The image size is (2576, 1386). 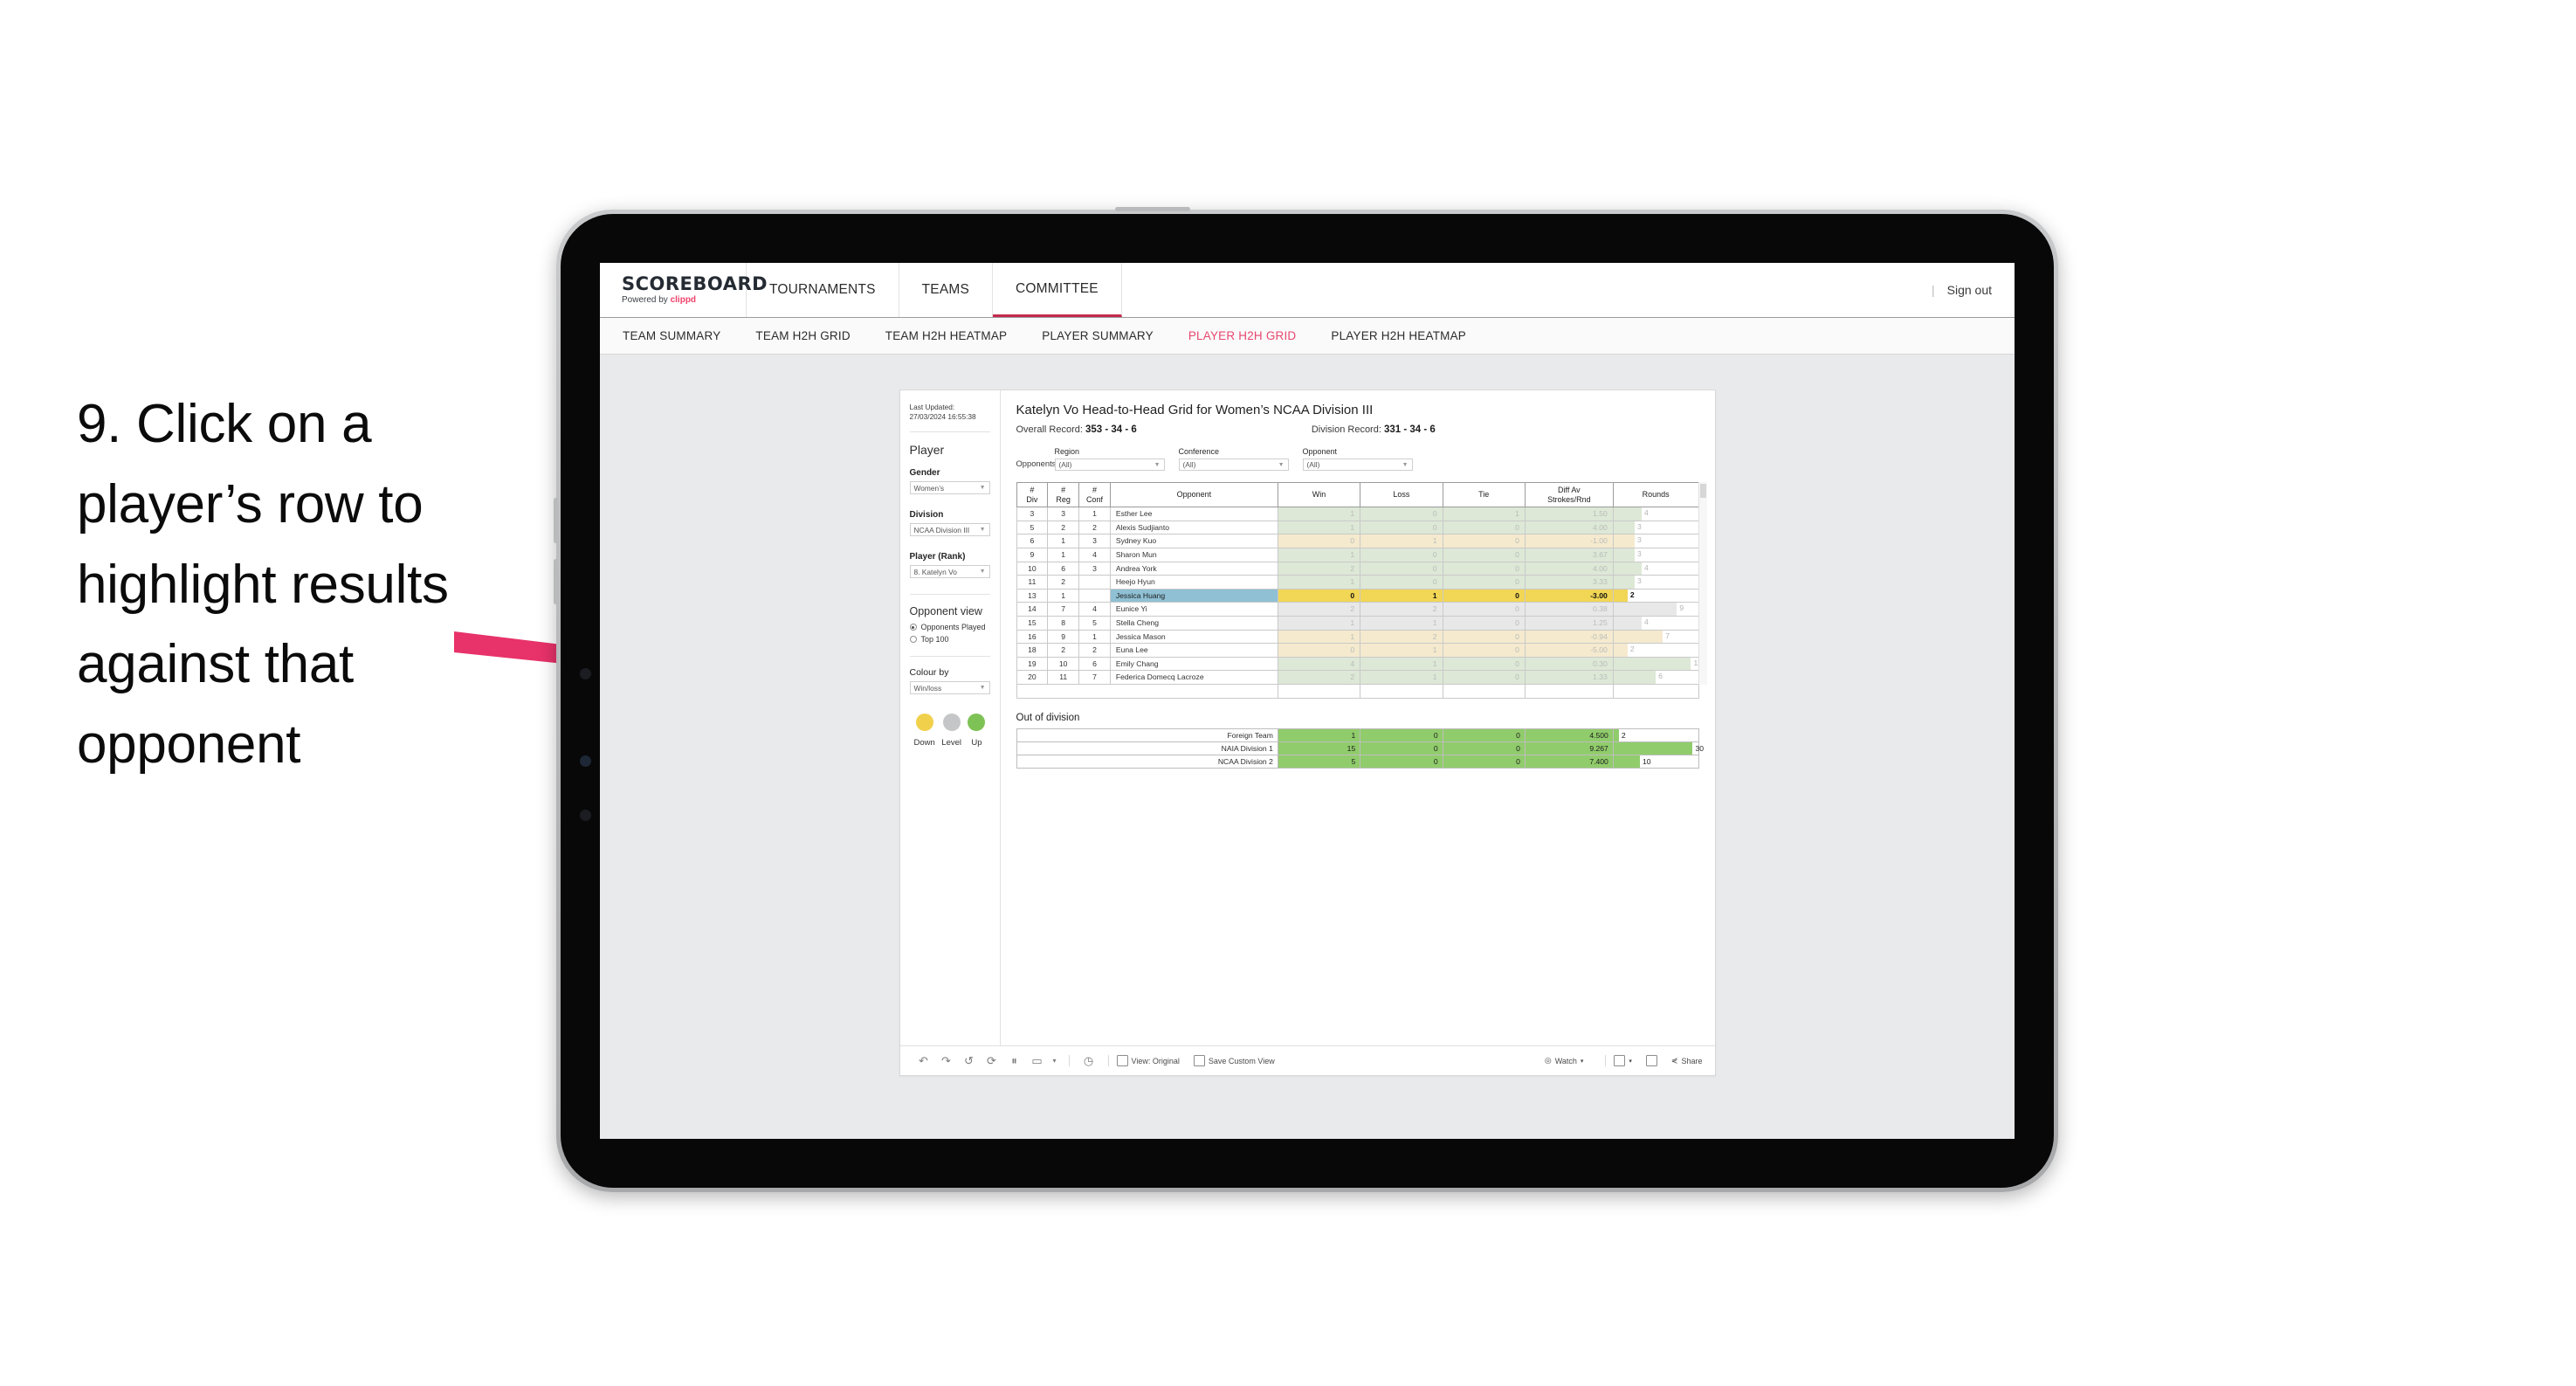 What do you see at coordinates (949, 530) in the screenshot?
I see `division-select: NCAA Division III ▼` at bounding box center [949, 530].